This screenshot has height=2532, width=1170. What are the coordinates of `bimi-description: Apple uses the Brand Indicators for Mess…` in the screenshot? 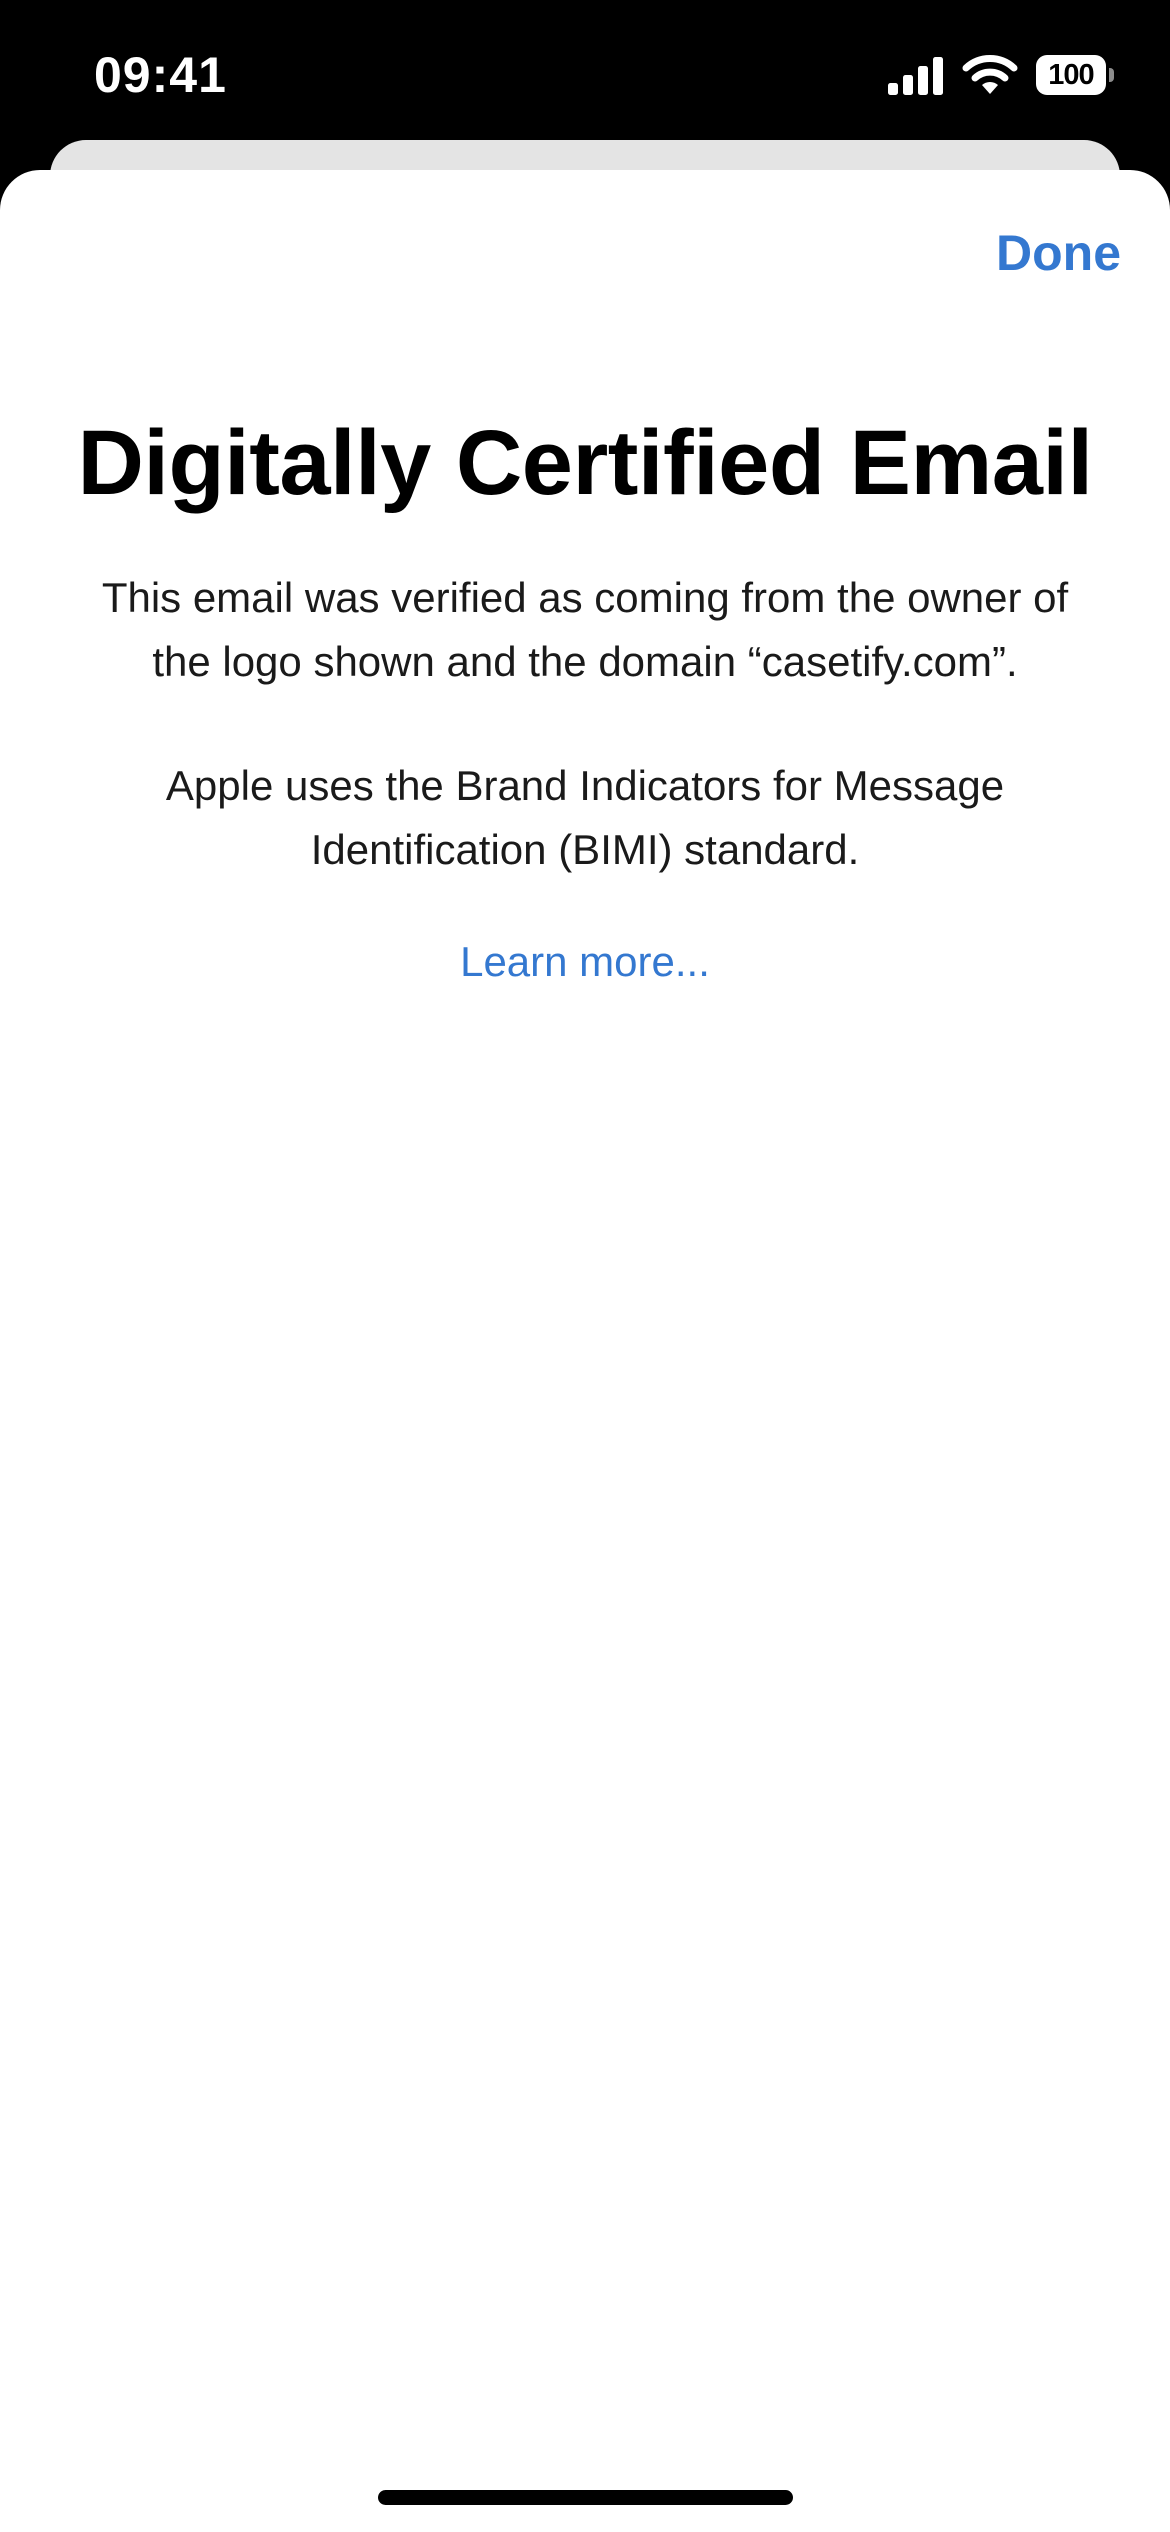 It's located at (585, 817).